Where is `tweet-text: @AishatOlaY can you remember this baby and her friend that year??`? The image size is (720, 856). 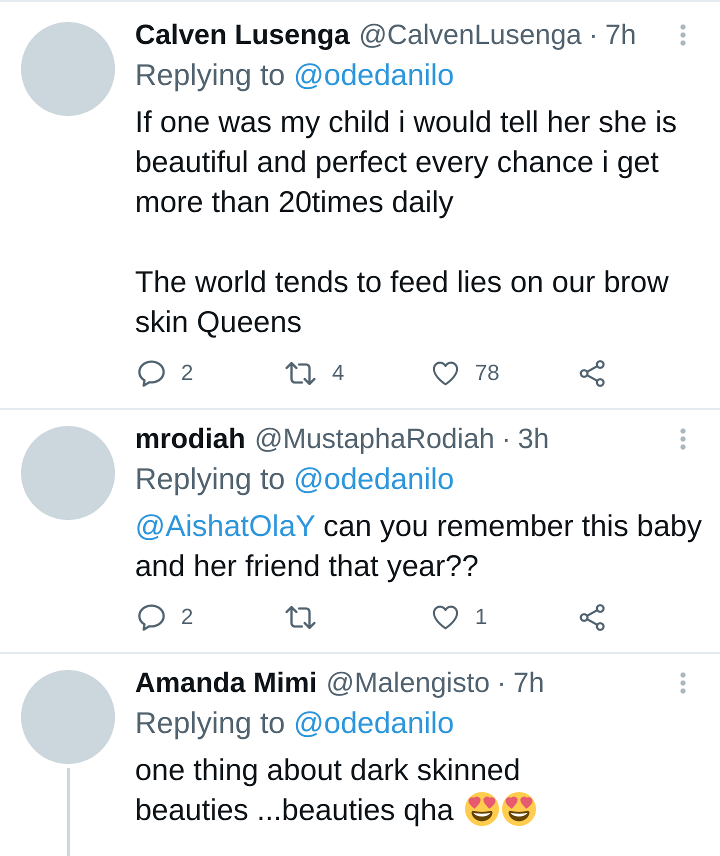 tweet-text: @AishatOlaY can you remember this baby and her friend that year?? is located at coordinates (419, 547).